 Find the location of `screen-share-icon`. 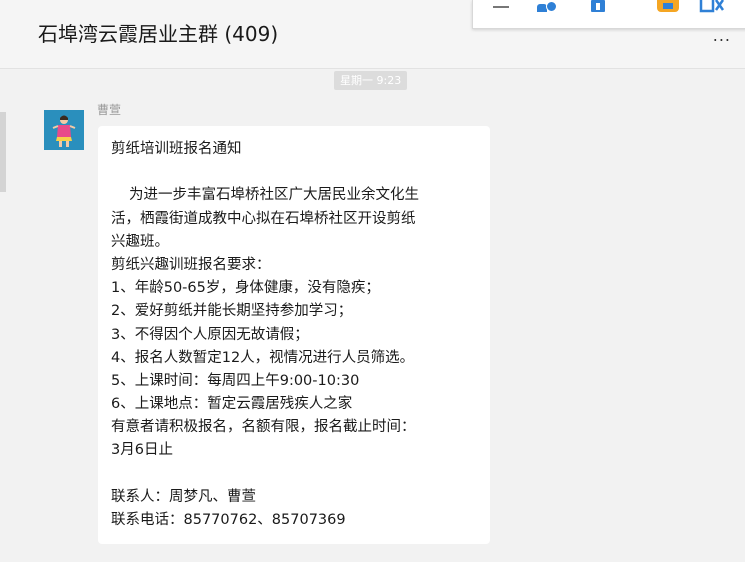

screen-share-icon is located at coordinates (712, 7).